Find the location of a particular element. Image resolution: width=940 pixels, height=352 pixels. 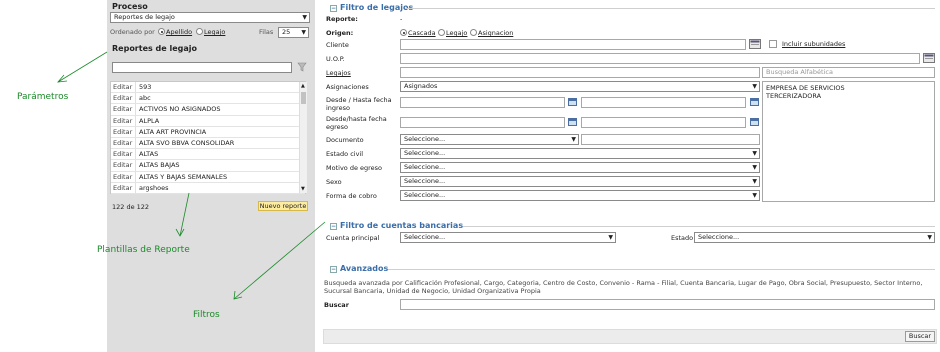

estado-civil-label: Estado civil is located at coordinates (345, 154).